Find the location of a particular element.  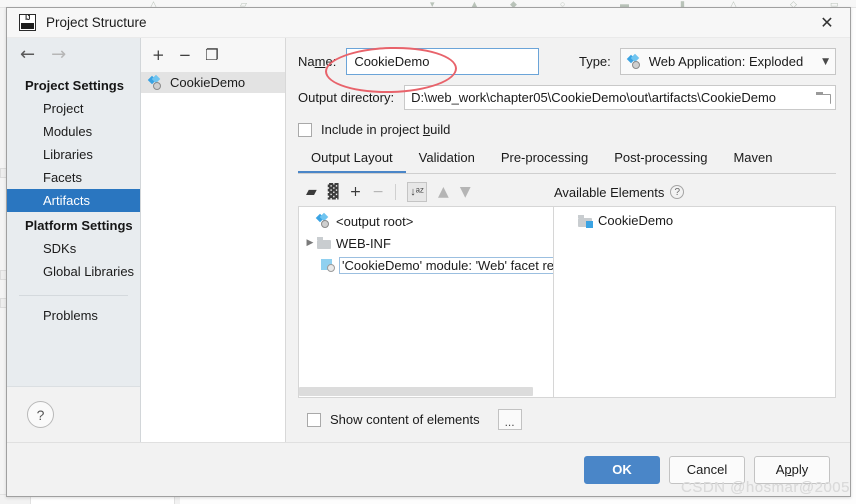

artifacts-list: CookieDemo is located at coordinates (213, 257).